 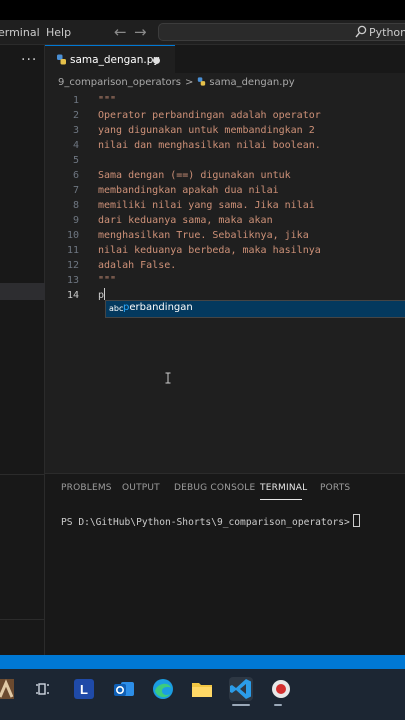 What do you see at coordinates (281, 32) in the screenshot?
I see `command-center-search: Python-S` at bounding box center [281, 32].